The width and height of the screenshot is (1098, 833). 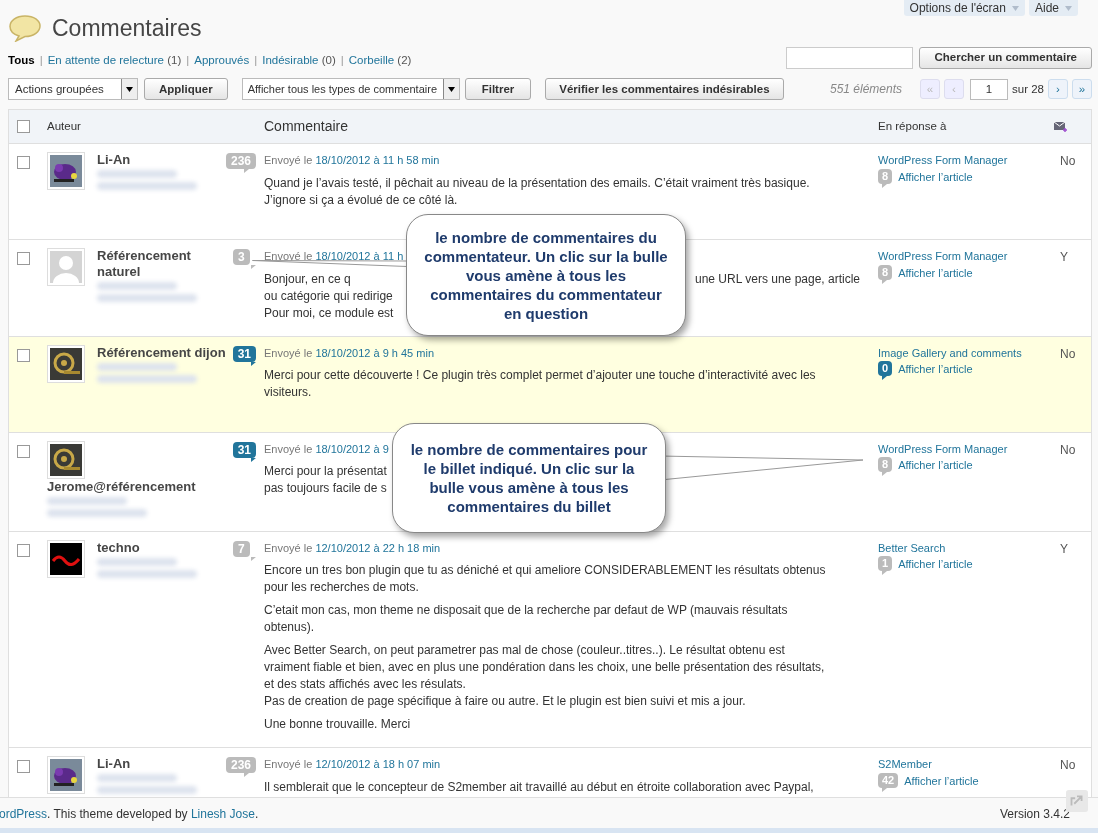 I want to click on date-link: 12/10/2012 à 18 h 07 min, so click(x=378, y=764).